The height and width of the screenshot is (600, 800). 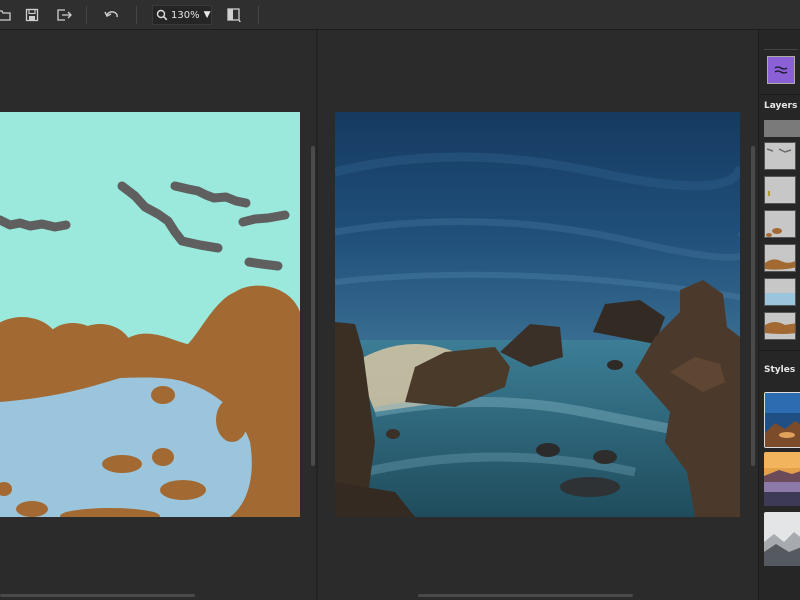 What do you see at coordinates (780, 190) in the screenshot?
I see `layer-item-tree-layer` at bounding box center [780, 190].